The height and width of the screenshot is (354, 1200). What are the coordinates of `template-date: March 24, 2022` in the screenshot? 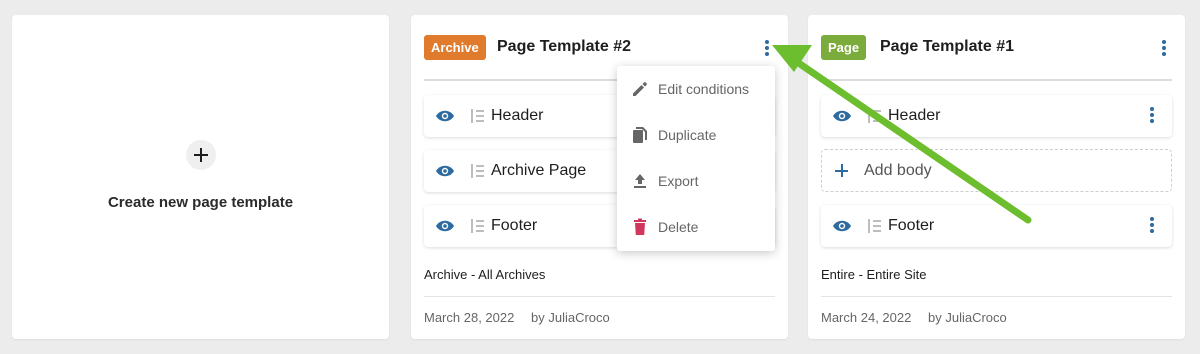 It's located at (866, 317).